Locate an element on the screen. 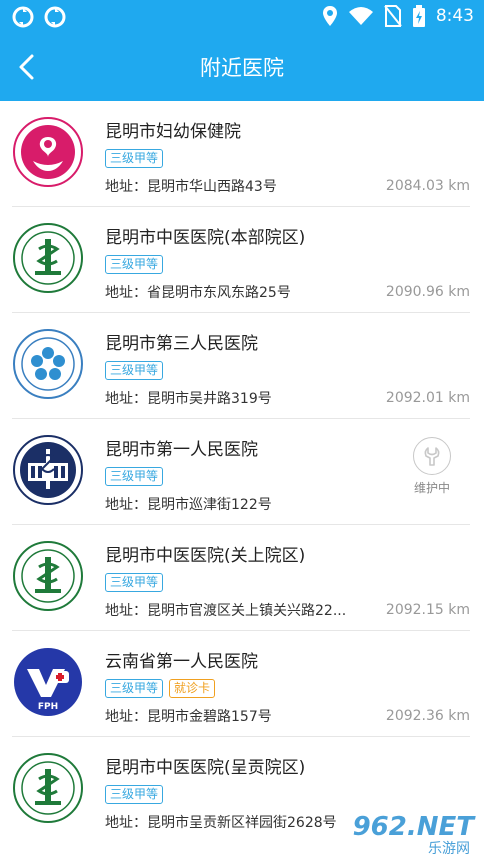 This screenshot has height=860, width=484. maintenance-label: 维护中 is located at coordinates (431, 488).